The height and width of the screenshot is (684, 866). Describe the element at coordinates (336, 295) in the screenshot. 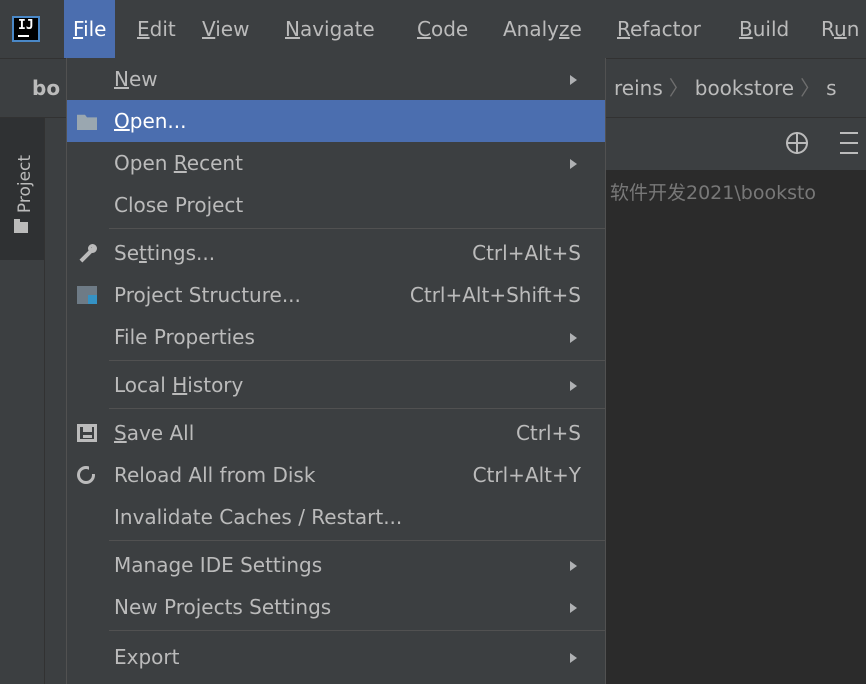

I see `menu-item-project-structure: Project Structure... Ctrl+Alt+Shift+S` at that location.